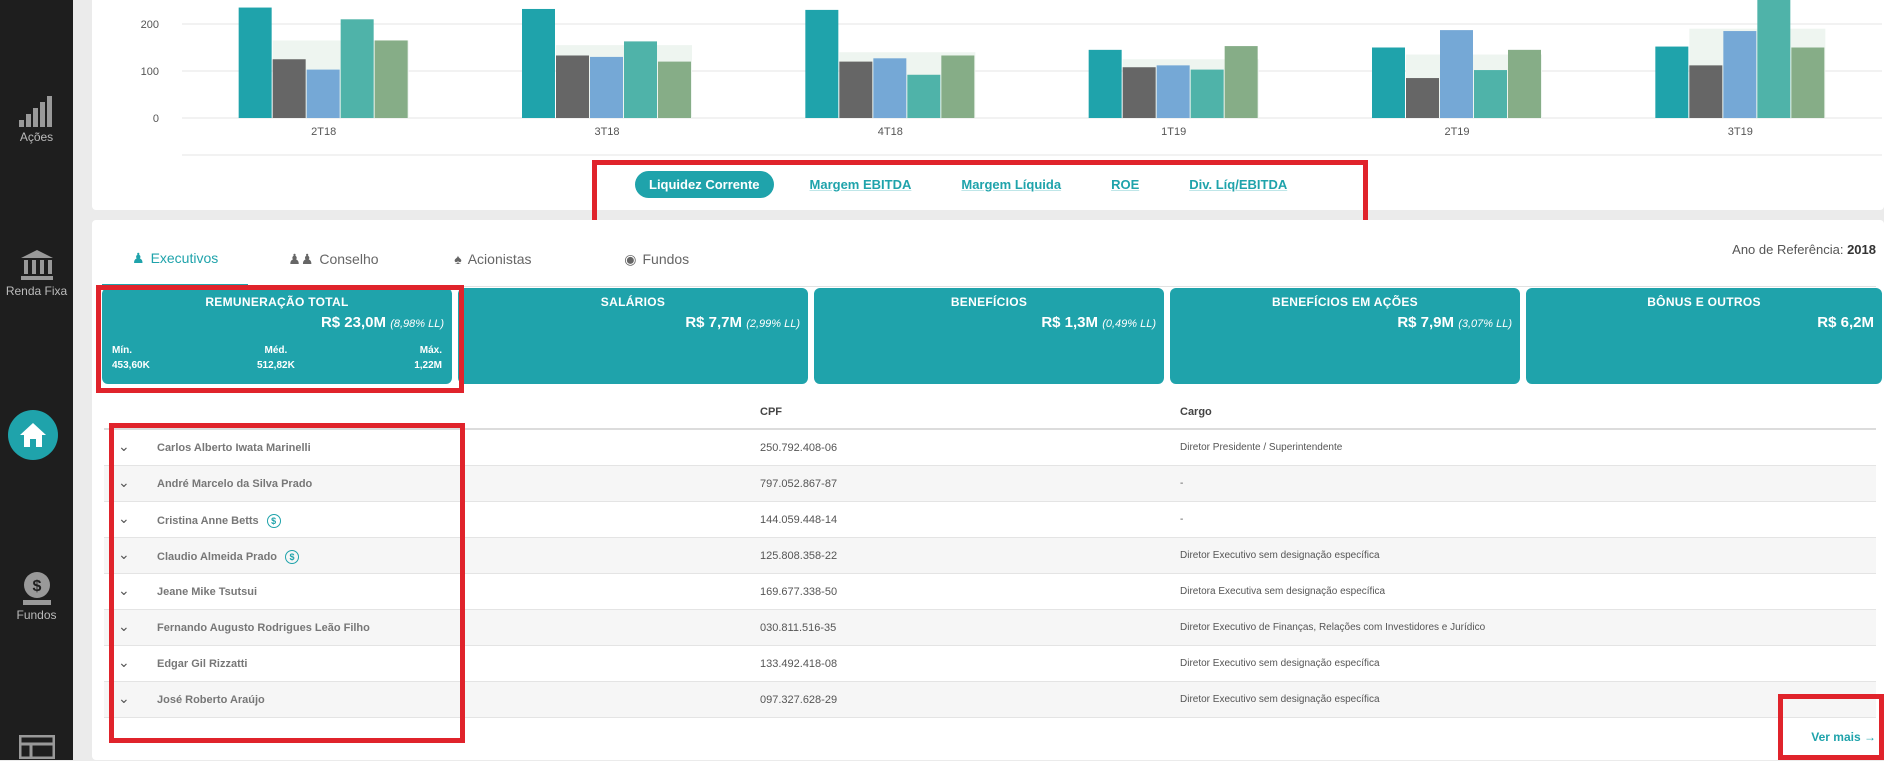  Describe the element at coordinates (1704, 336) in the screenshot. I see `kpi-bonus-e-outros: BÔNUS E OUTROS R$ 6,2M` at that location.